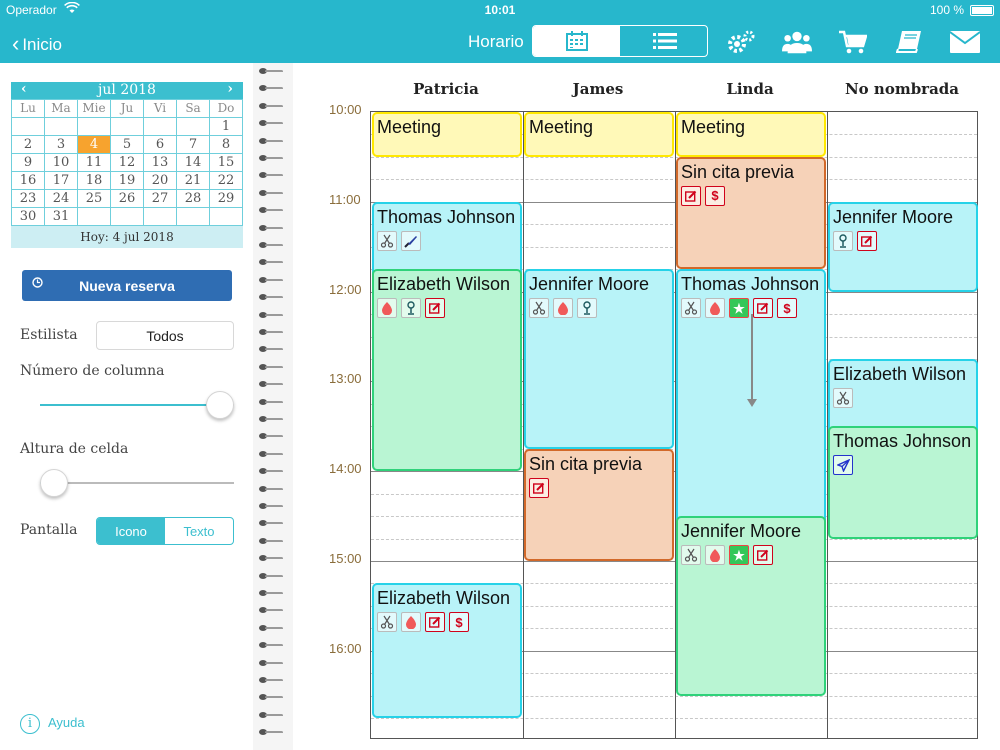  Describe the element at coordinates (61, 217) in the screenshot. I see `calendar-day: 31` at that location.